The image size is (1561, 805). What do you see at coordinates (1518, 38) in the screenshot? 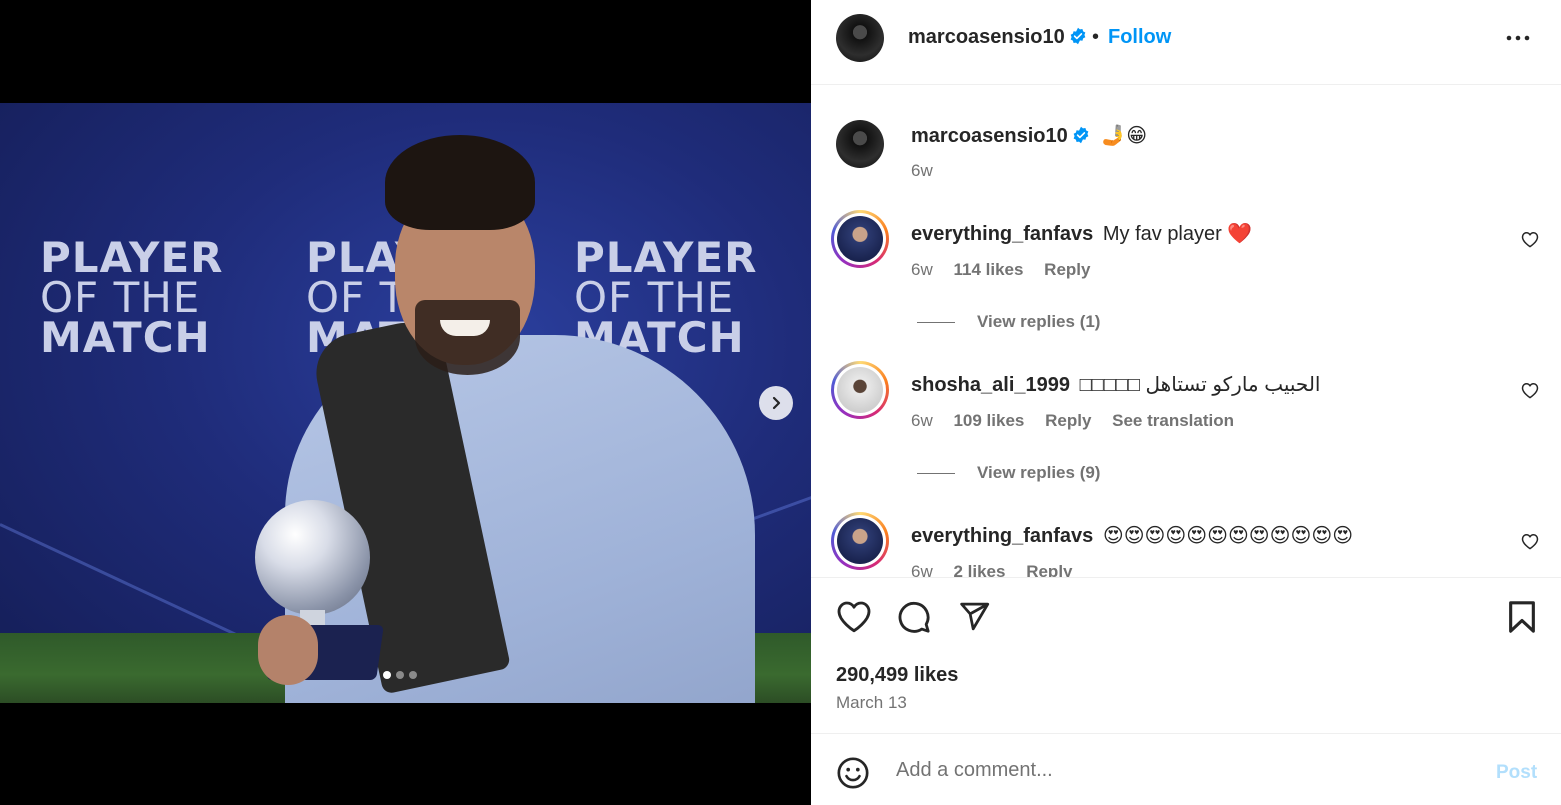
I see `more-options-icon` at bounding box center [1518, 38].